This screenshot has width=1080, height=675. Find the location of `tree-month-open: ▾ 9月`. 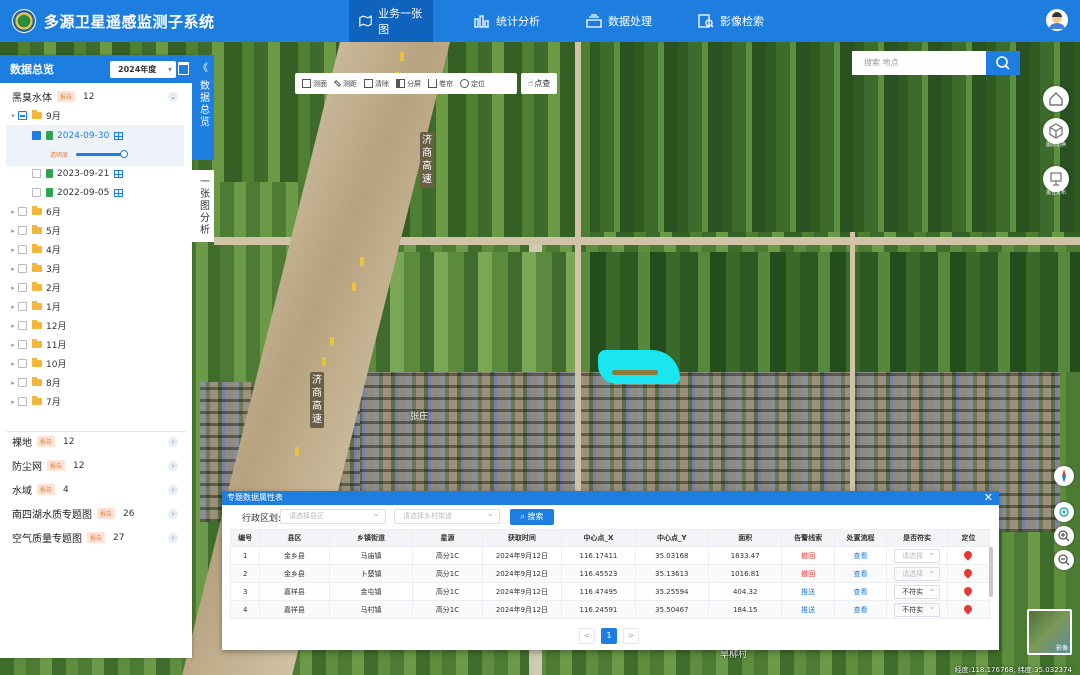

tree-month-open: ▾ 9月 is located at coordinates (96, 115).